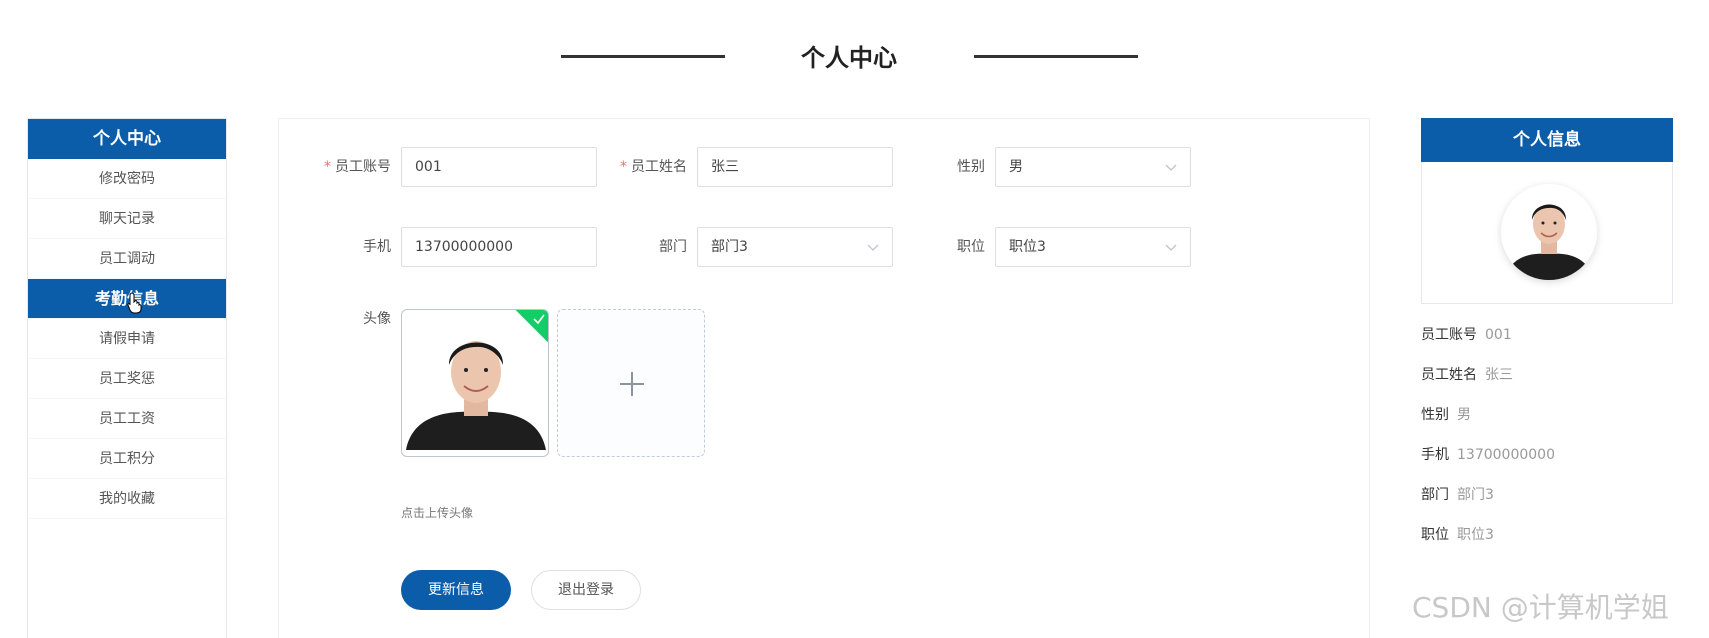  I want to click on title-bar: 个人中心, so click(854, 53).